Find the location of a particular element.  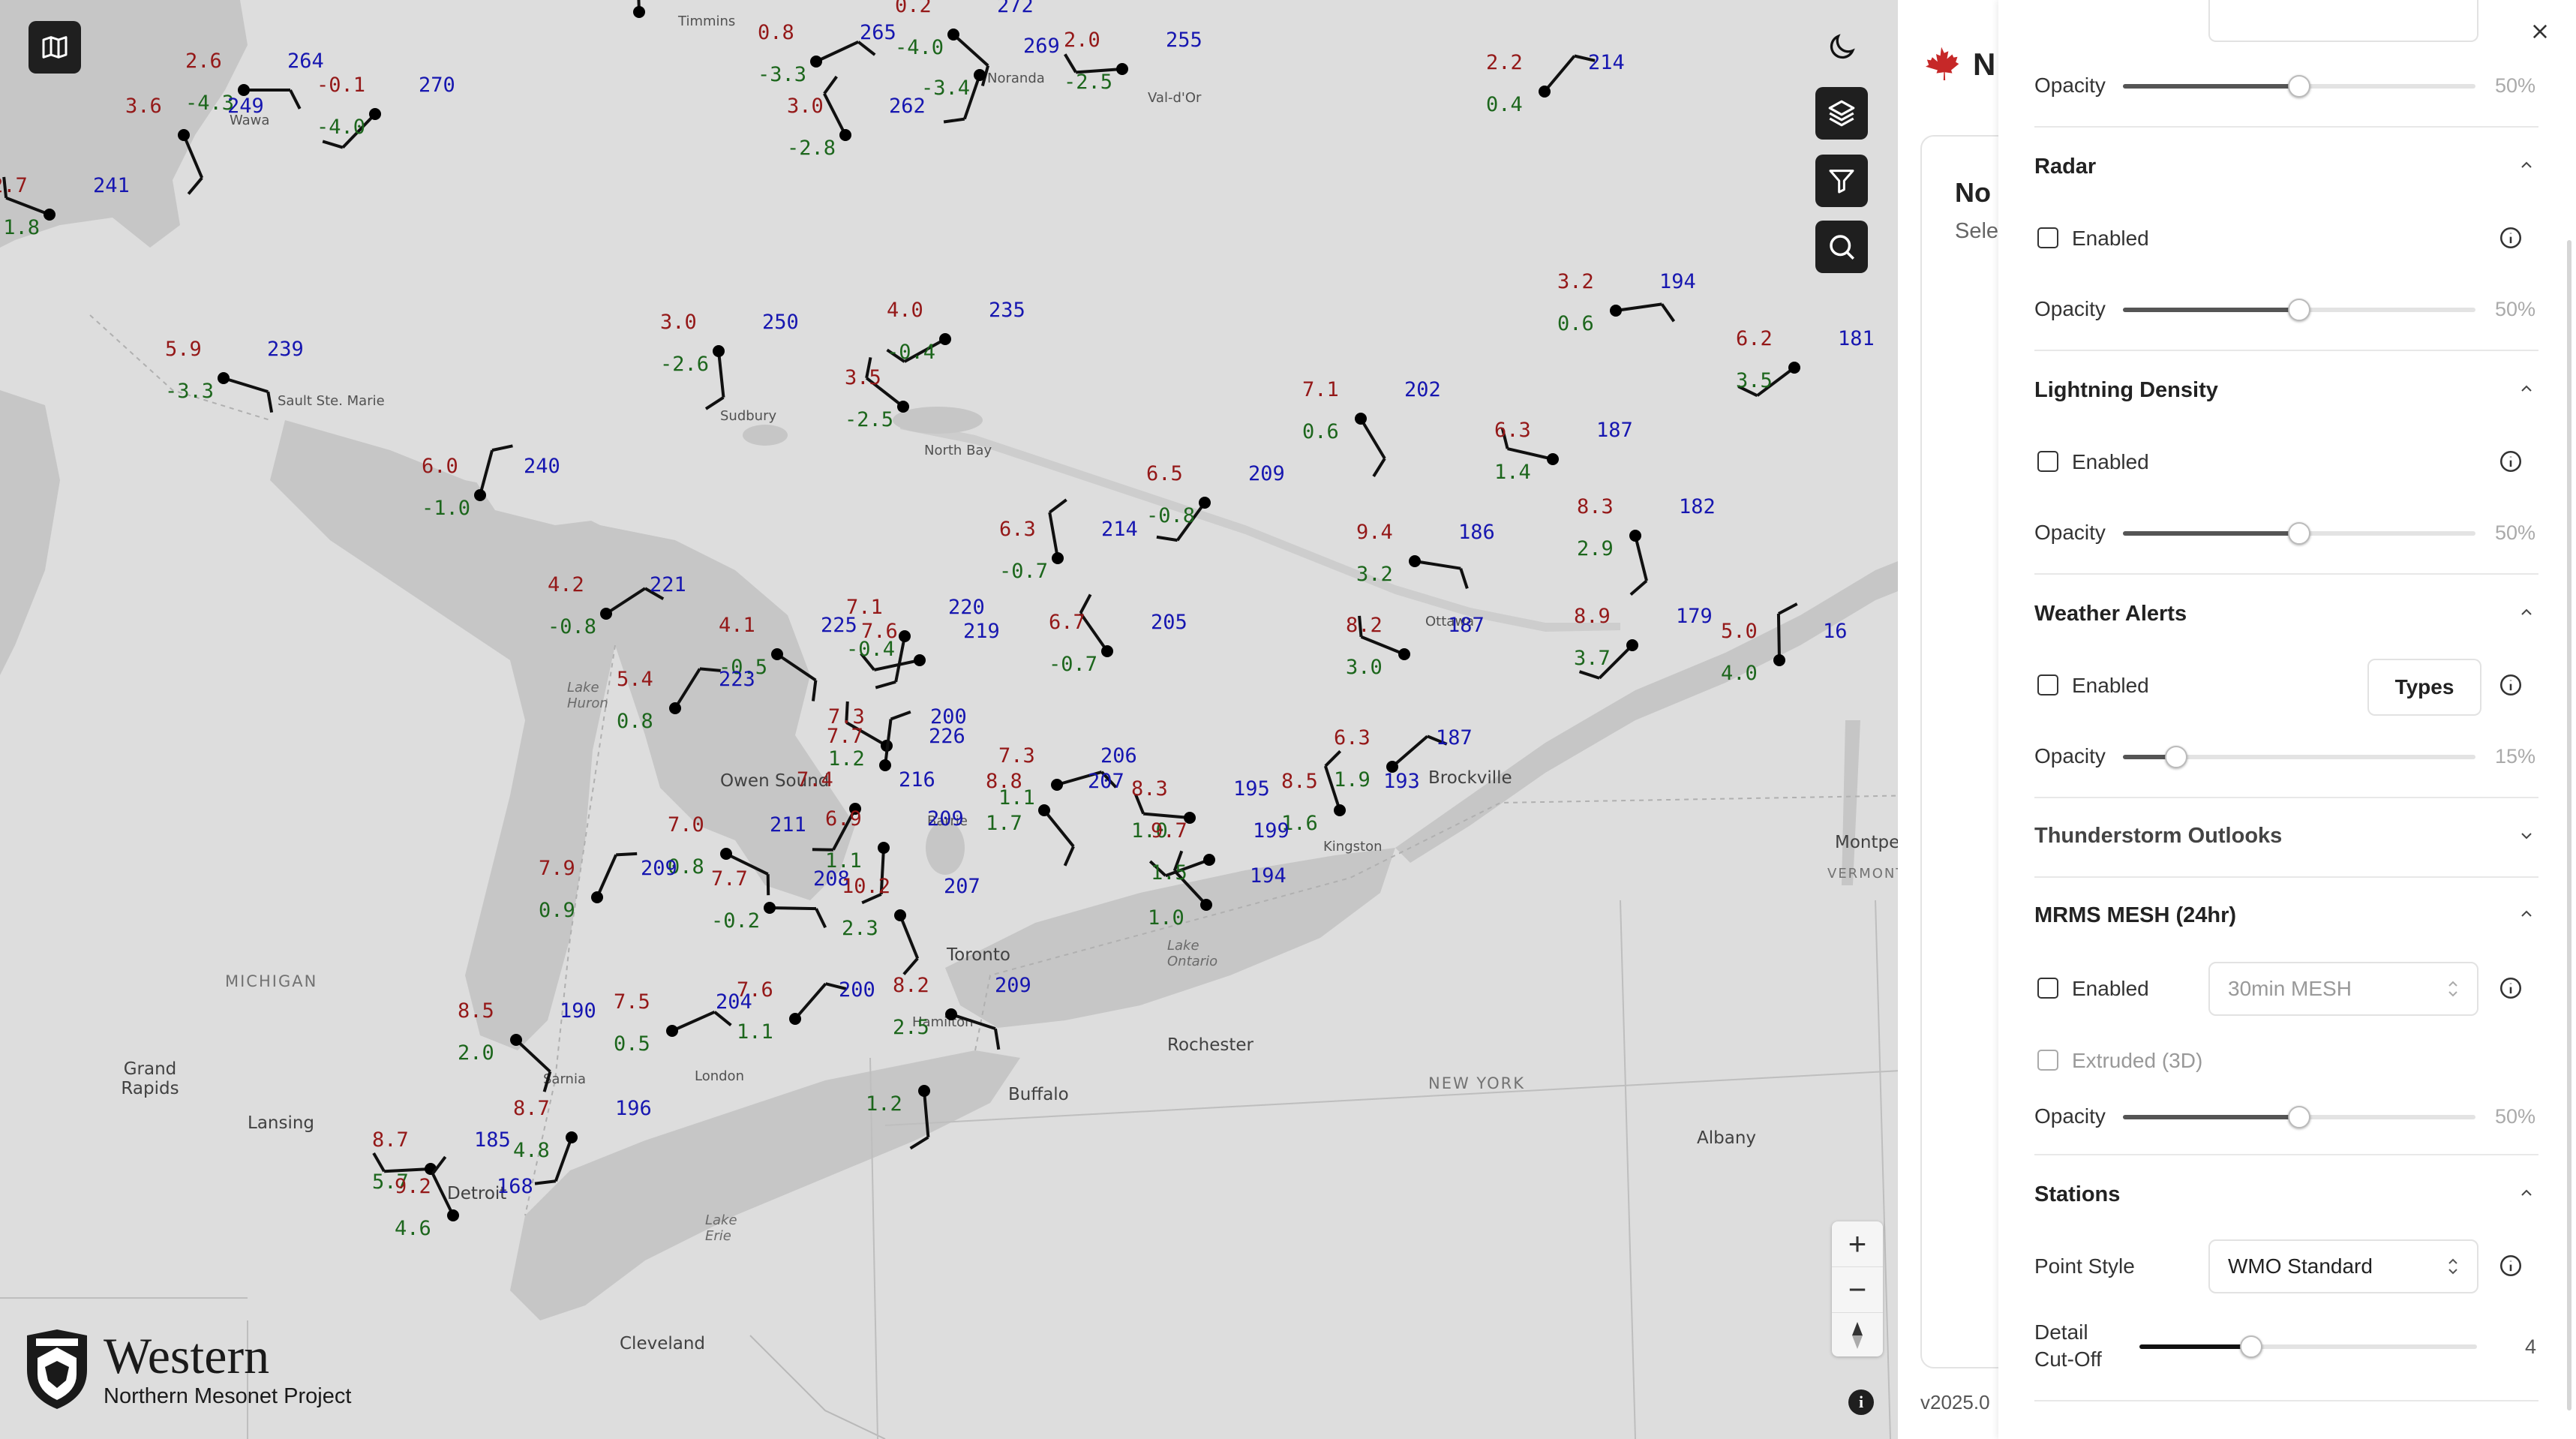

stations-section-title: Stations is located at coordinates (2286, 1195).